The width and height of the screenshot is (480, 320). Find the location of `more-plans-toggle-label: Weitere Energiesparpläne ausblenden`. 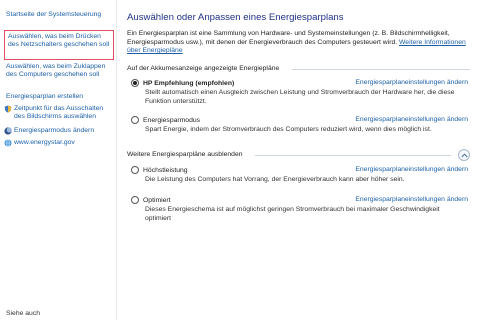

more-plans-toggle-label: Weitere Energiesparpläne ausblenden is located at coordinates (185, 154).